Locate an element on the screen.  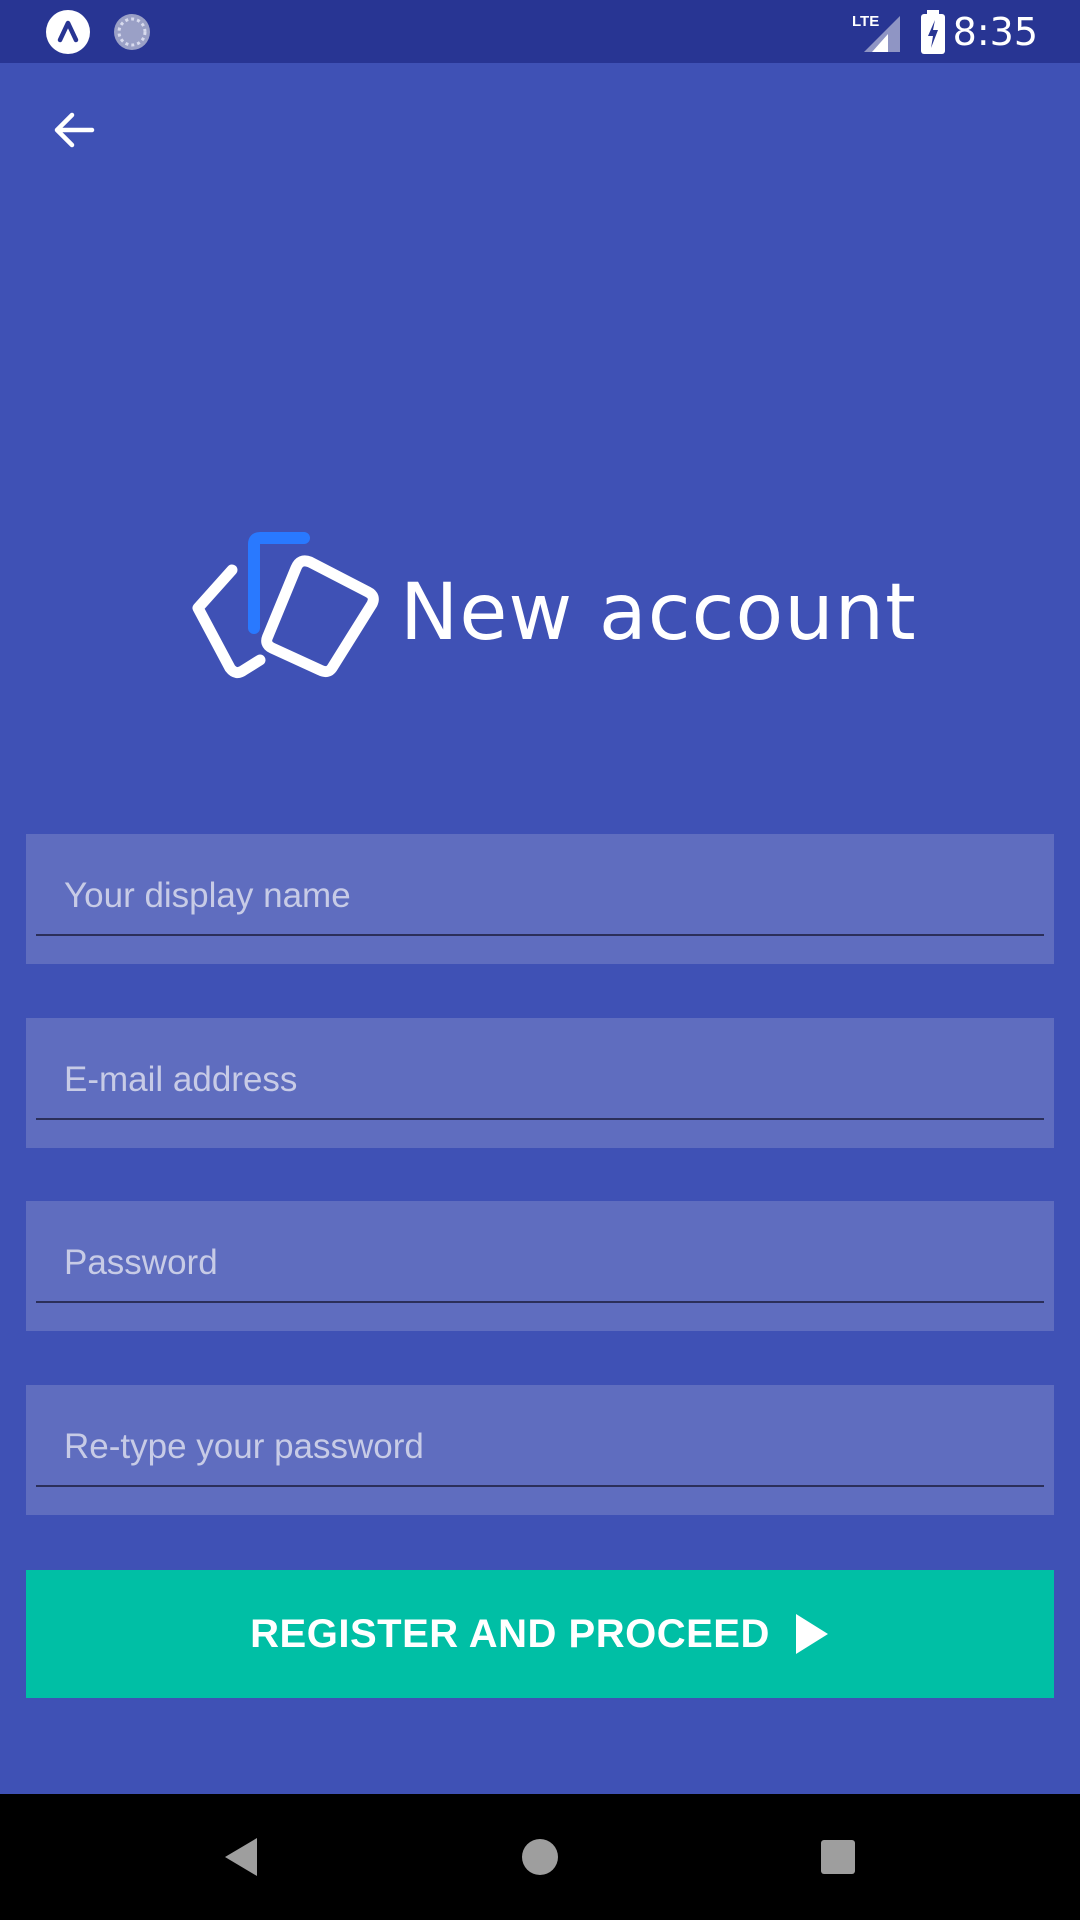
register-and-proceed-button: REGISTER AND PROCEED is located at coordinates (540, 1634).